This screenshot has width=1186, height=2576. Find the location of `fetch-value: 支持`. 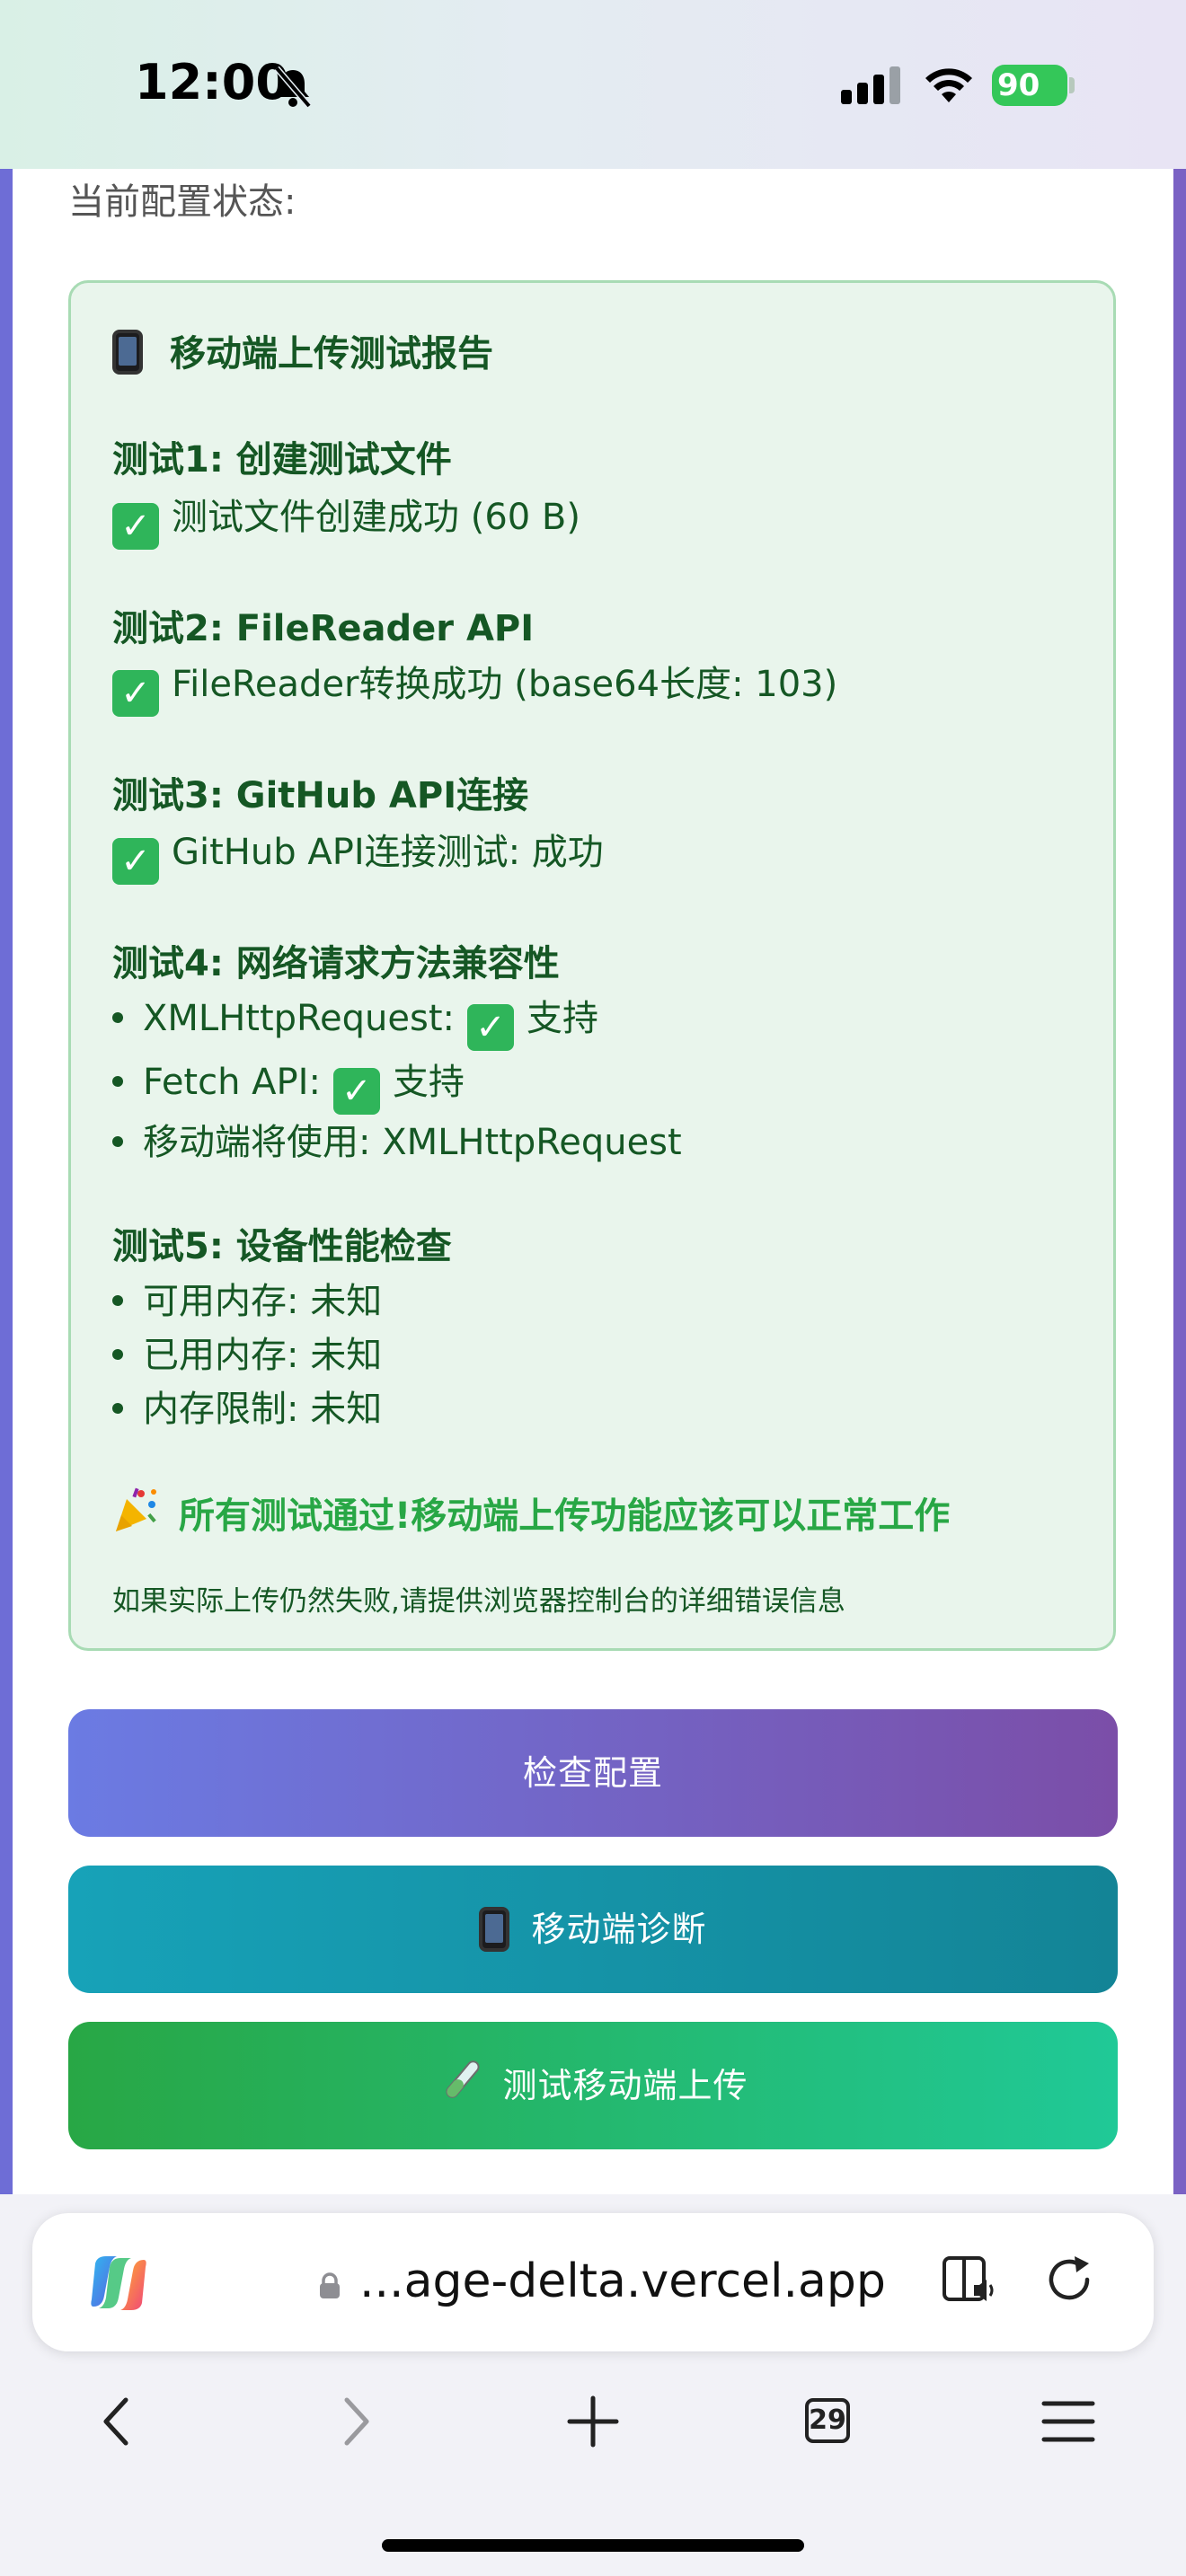

fetch-value: 支持 is located at coordinates (428, 1082).